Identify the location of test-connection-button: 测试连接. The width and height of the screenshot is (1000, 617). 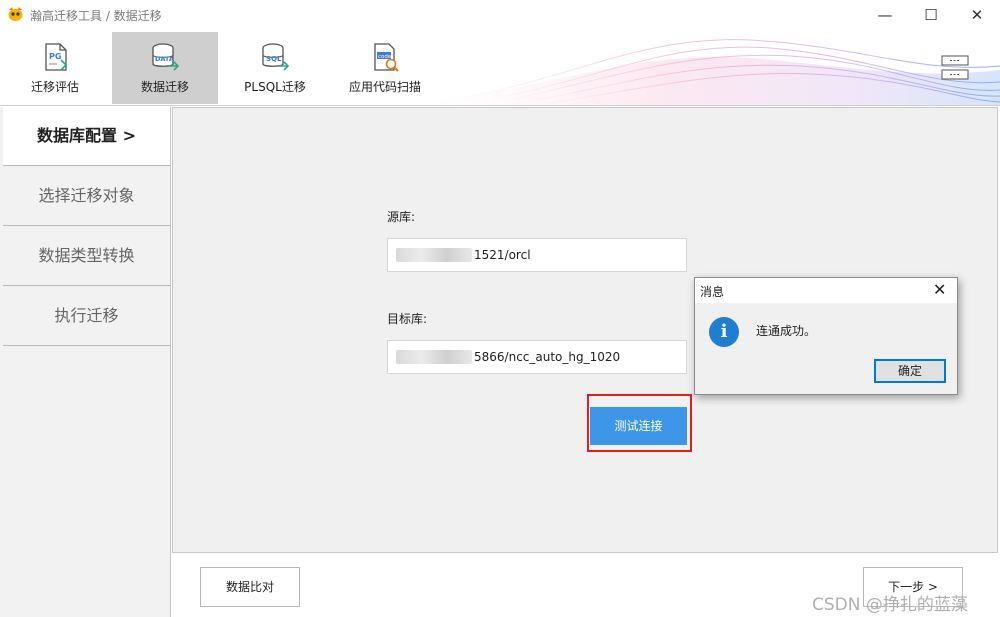
(638, 426).